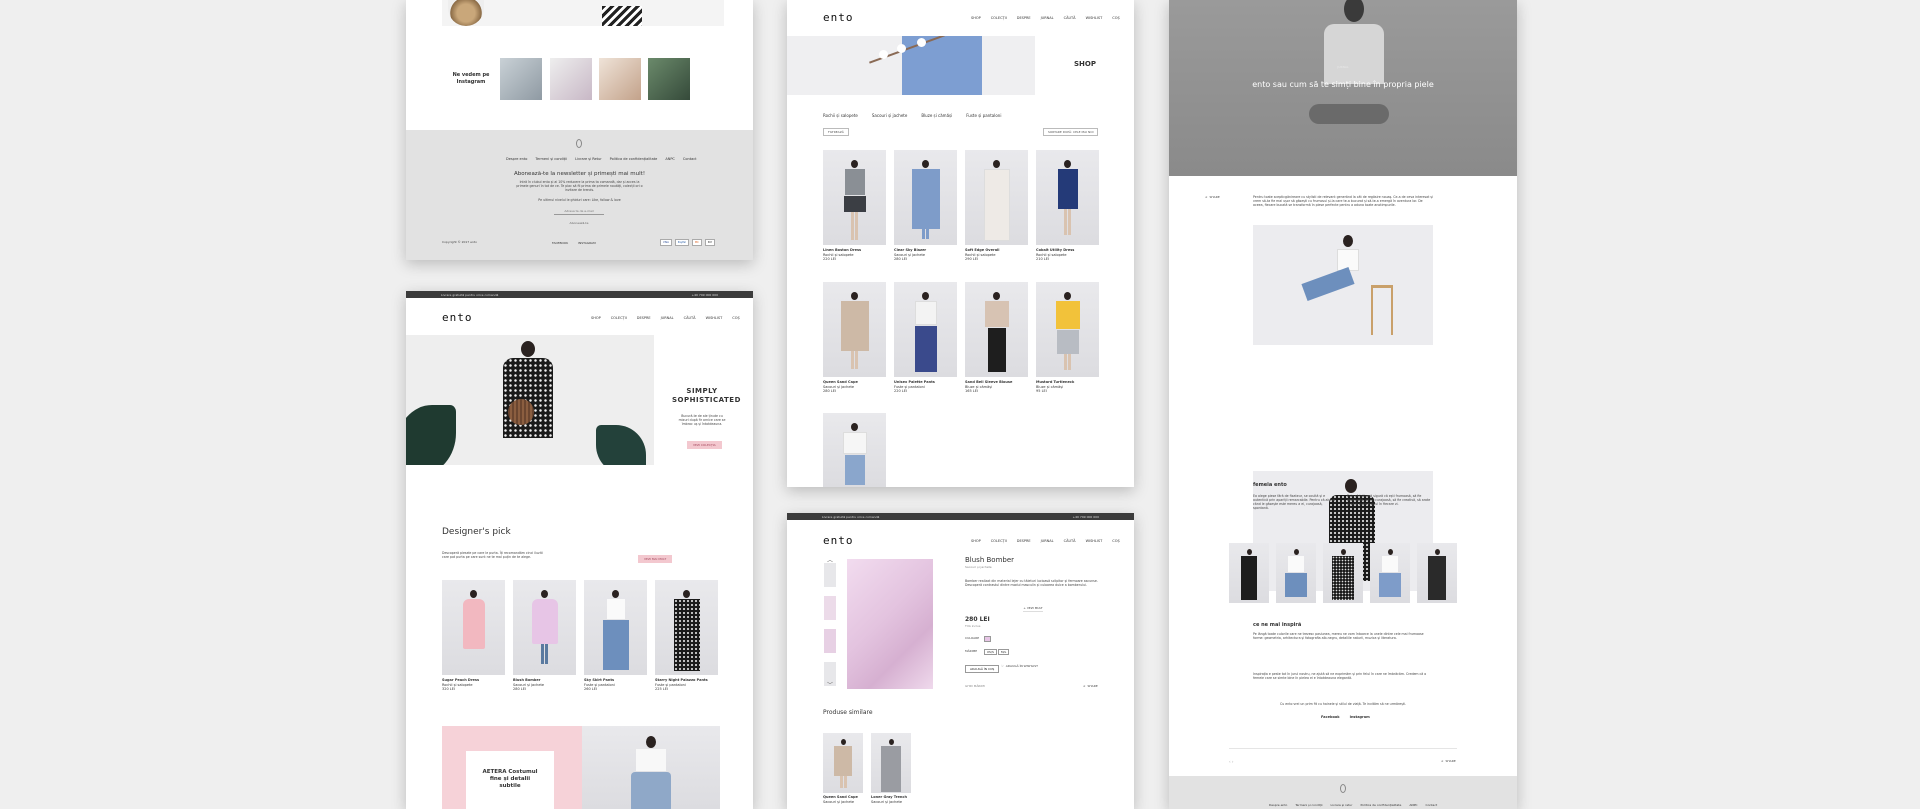 This screenshot has width=1920, height=809. Describe the element at coordinates (1084, 686) in the screenshot. I see `share-icon: ⋖` at that location.